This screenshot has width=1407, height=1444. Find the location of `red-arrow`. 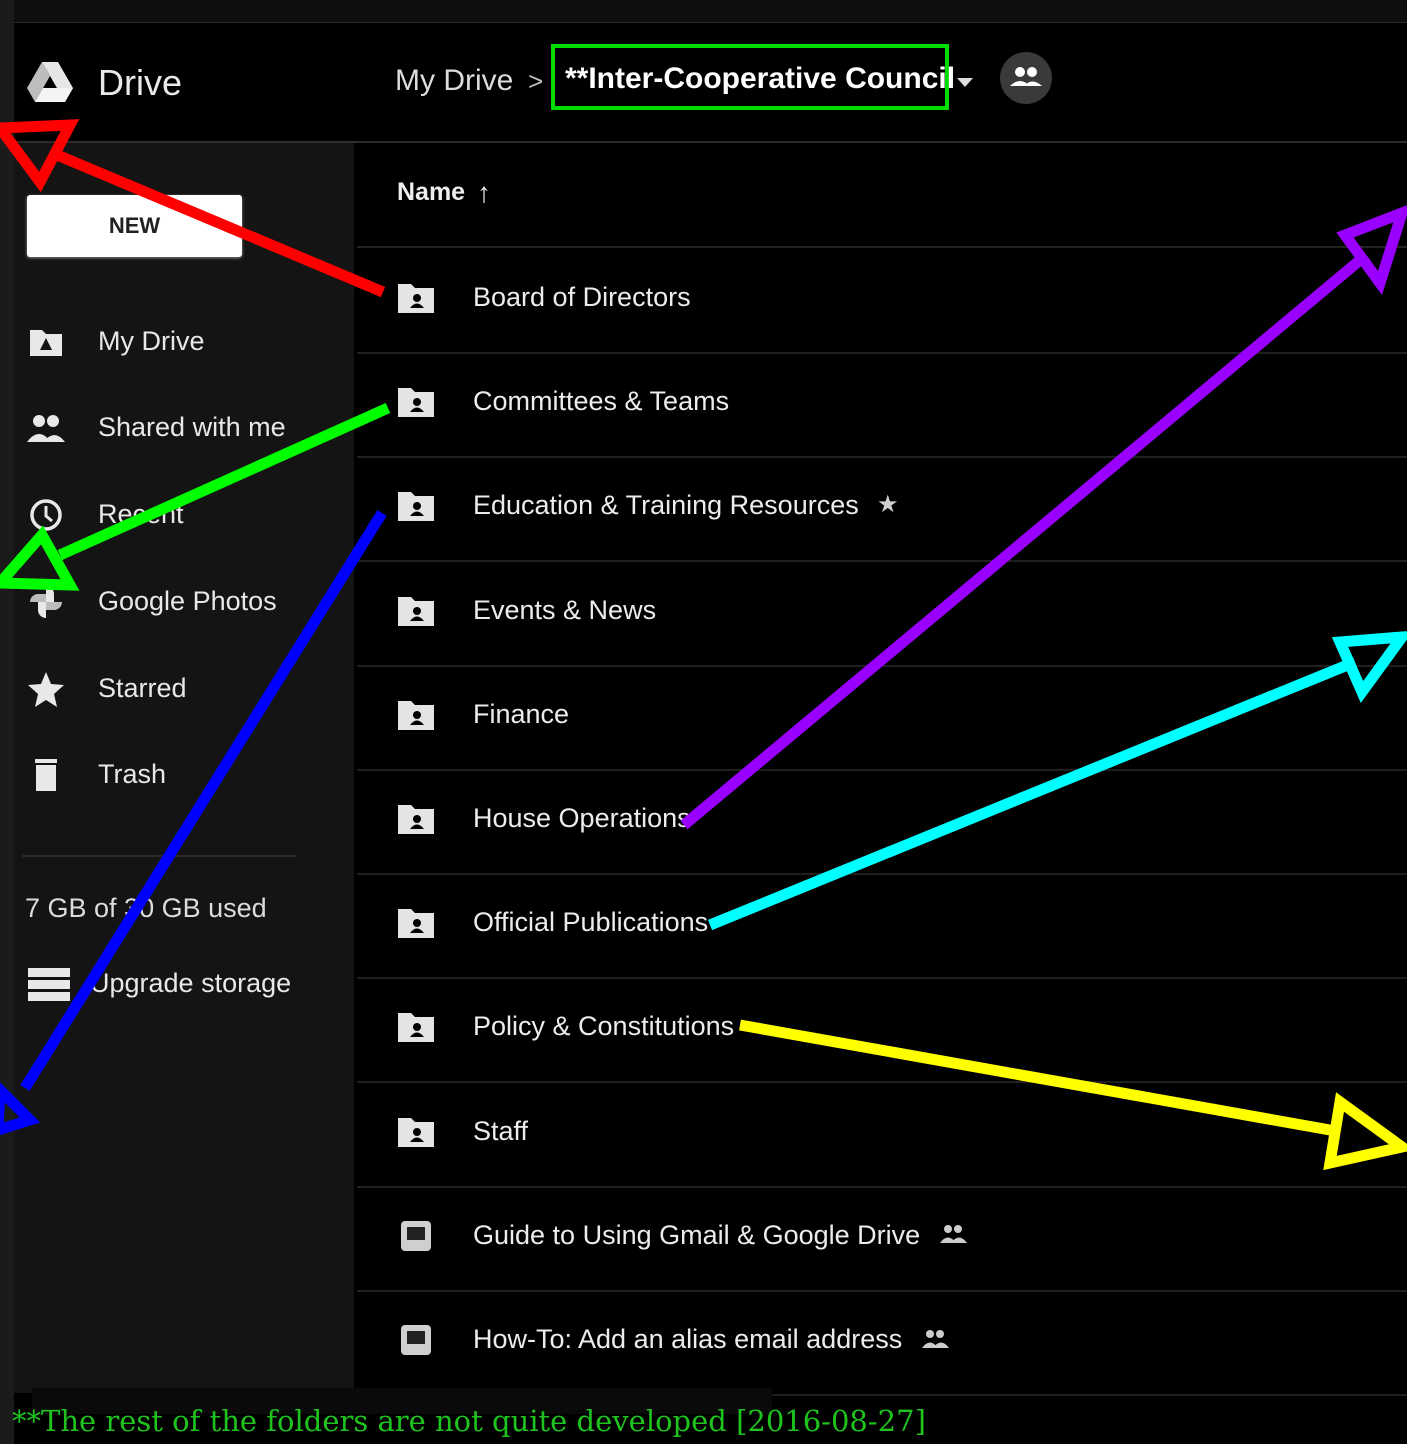

red-arrow is located at coordinates (193, 208).